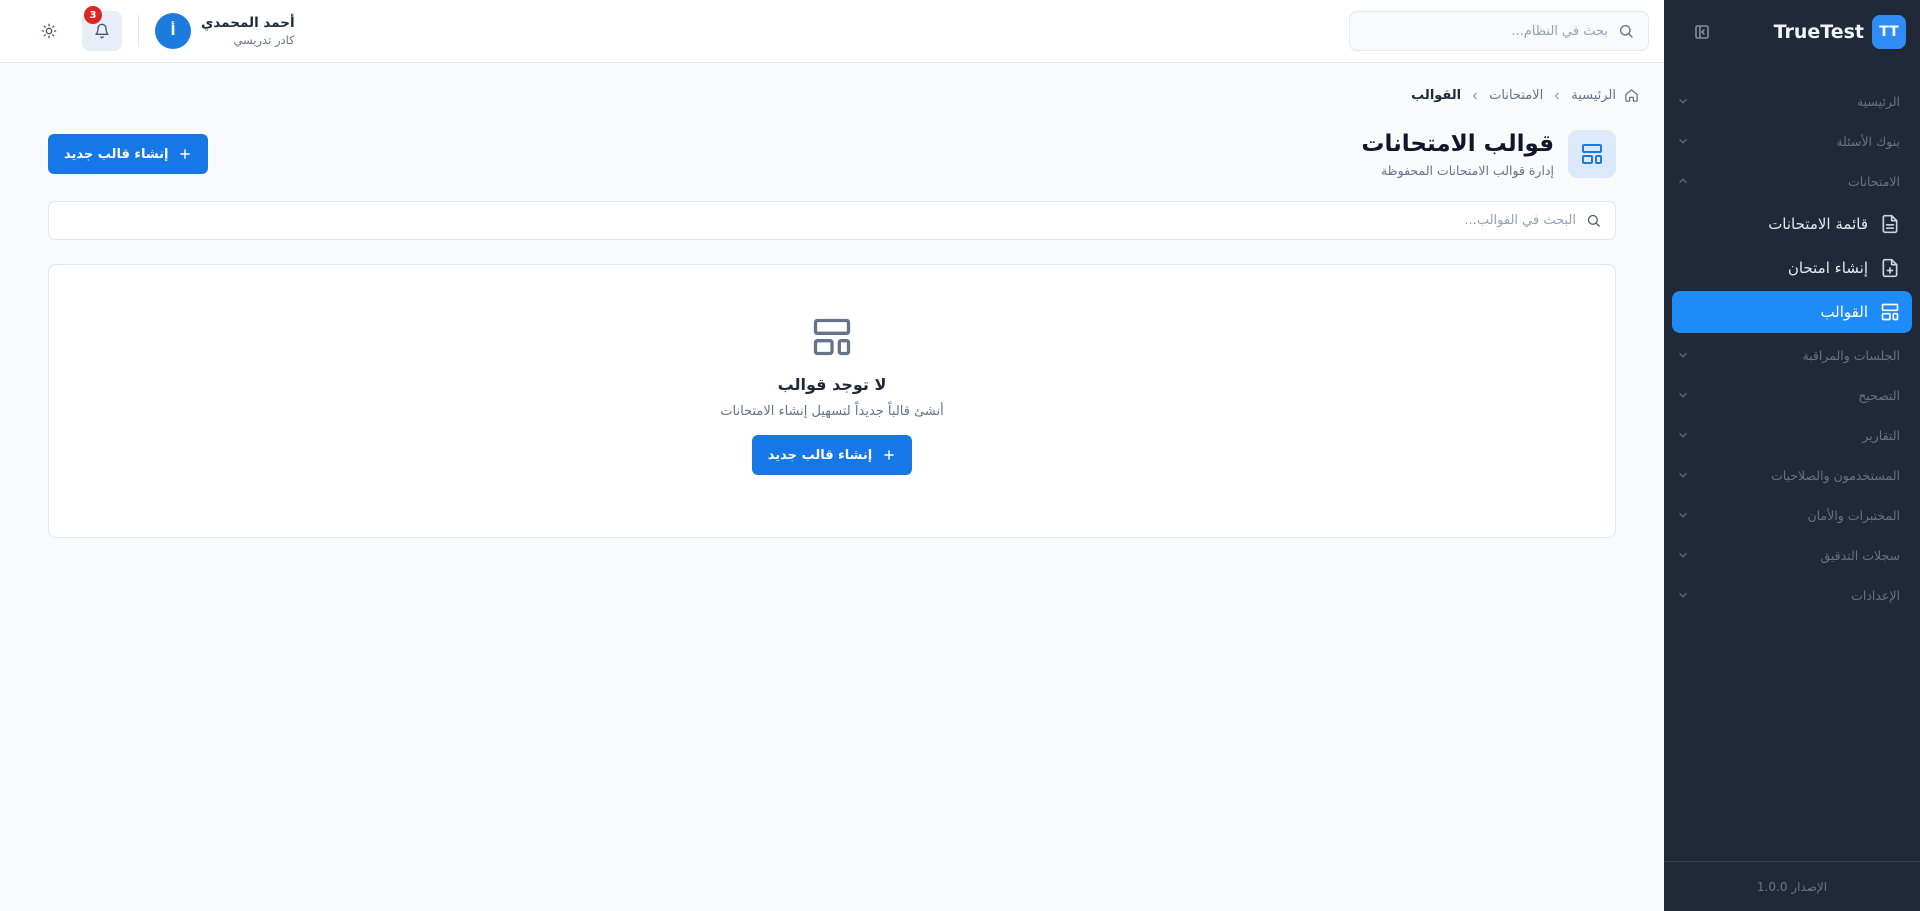 The width and height of the screenshot is (1920, 911). I want to click on version-label: الإصدار 1.0.0, so click(1792, 886).